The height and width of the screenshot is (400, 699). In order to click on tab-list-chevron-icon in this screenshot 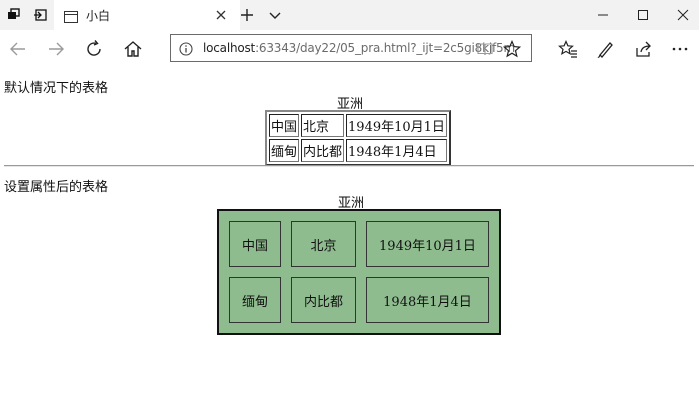, I will do `click(275, 15)`.